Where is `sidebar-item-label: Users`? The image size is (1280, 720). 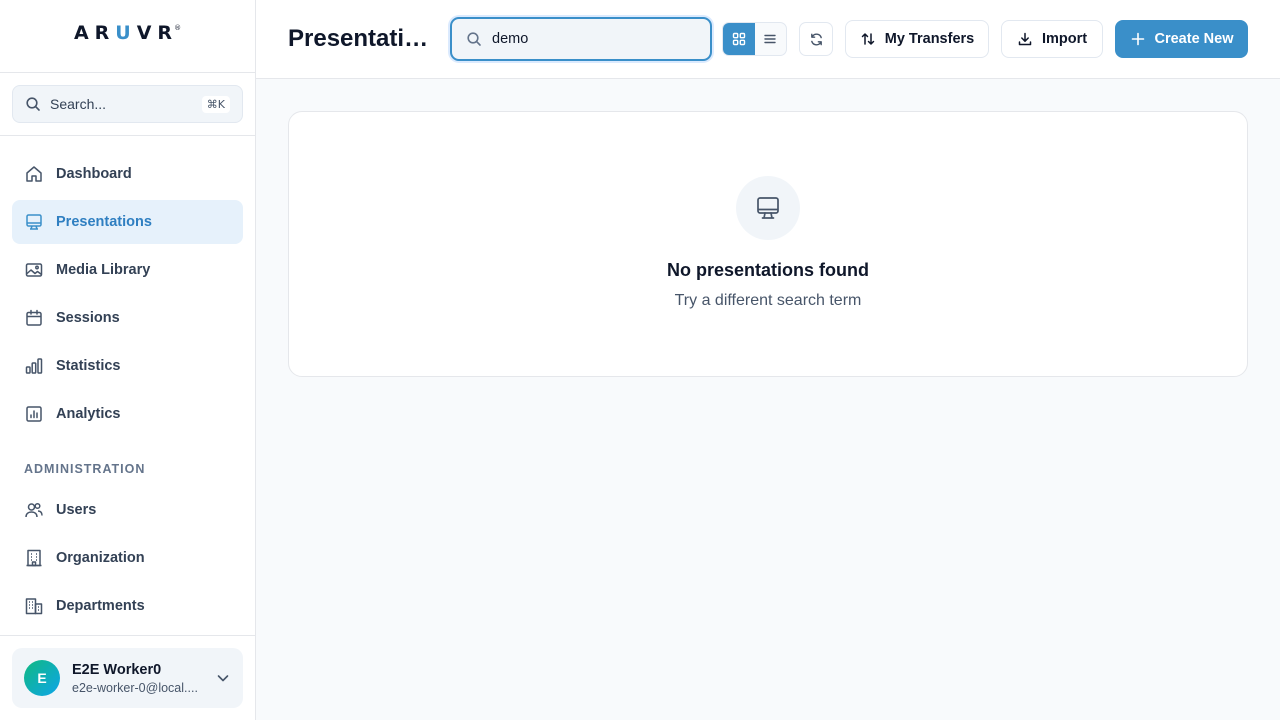 sidebar-item-label: Users is located at coordinates (76, 510).